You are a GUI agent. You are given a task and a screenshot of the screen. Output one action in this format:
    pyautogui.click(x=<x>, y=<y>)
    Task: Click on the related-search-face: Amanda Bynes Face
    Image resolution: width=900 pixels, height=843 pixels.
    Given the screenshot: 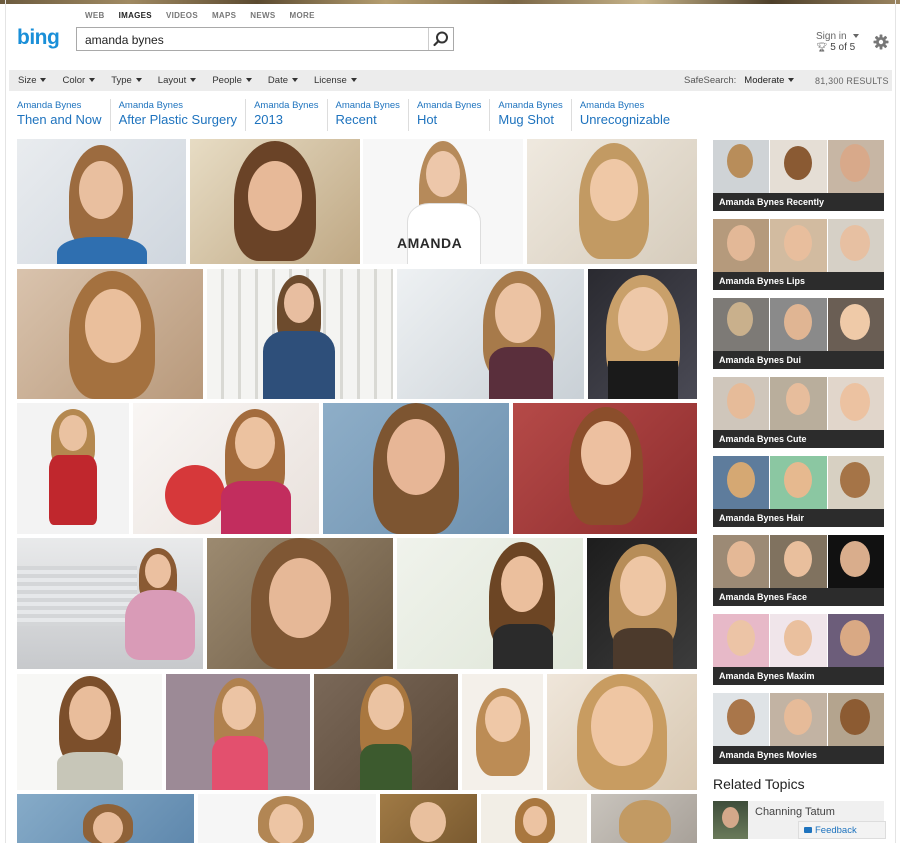 What is the action you would take?
    pyautogui.click(x=798, y=570)
    